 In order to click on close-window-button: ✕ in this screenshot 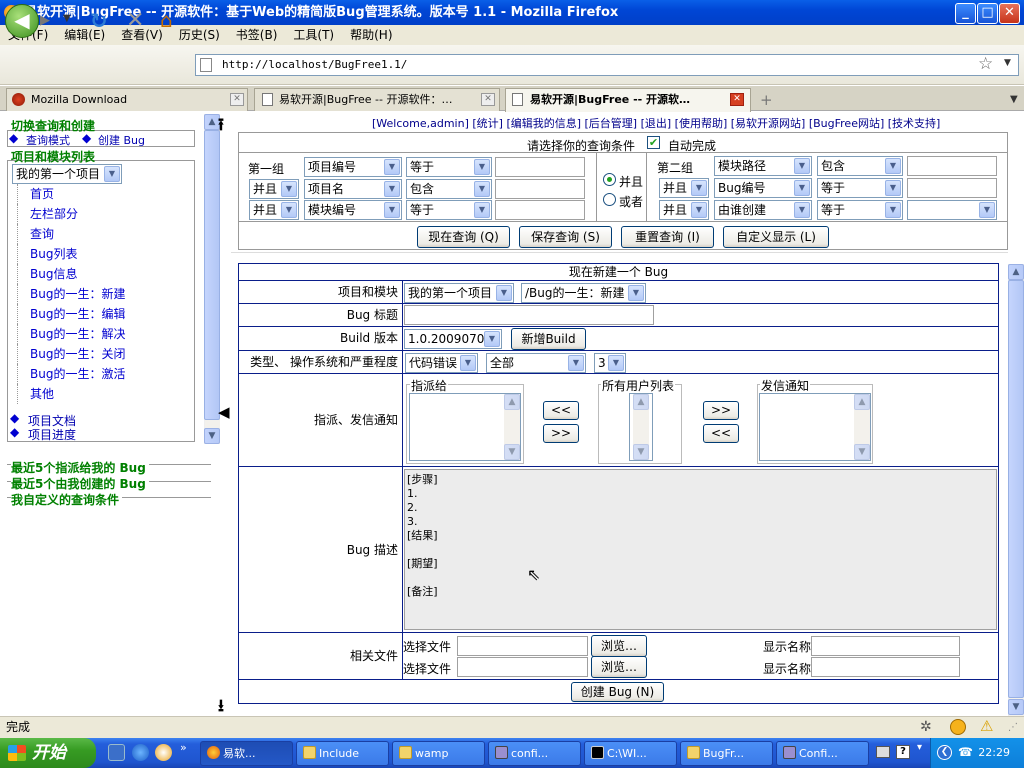, I will do `click(1009, 13)`.